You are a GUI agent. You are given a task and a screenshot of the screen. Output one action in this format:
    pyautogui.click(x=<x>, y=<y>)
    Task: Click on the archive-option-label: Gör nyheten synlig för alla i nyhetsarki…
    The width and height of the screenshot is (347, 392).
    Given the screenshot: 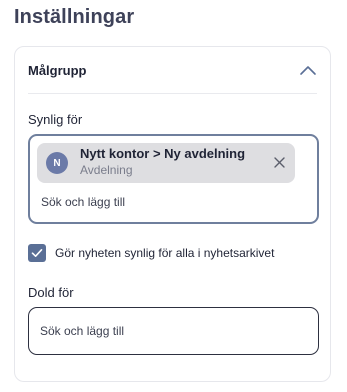 What is the action you would take?
    pyautogui.click(x=165, y=253)
    